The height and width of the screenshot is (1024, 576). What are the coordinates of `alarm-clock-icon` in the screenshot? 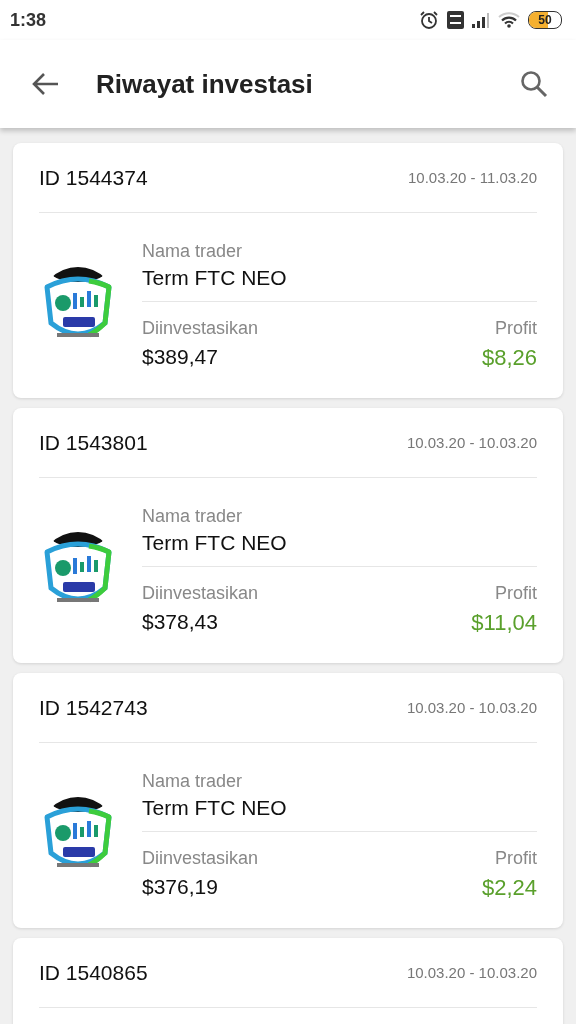 It's located at (429, 20).